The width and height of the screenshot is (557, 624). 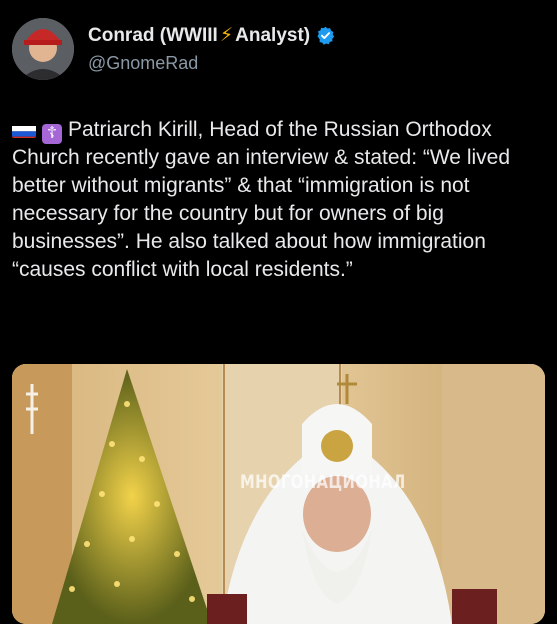 What do you see at coordinates (143, 63) in the screenshot?
I see `author-handle: @GnomeRad` at bounding box center [143, 63].